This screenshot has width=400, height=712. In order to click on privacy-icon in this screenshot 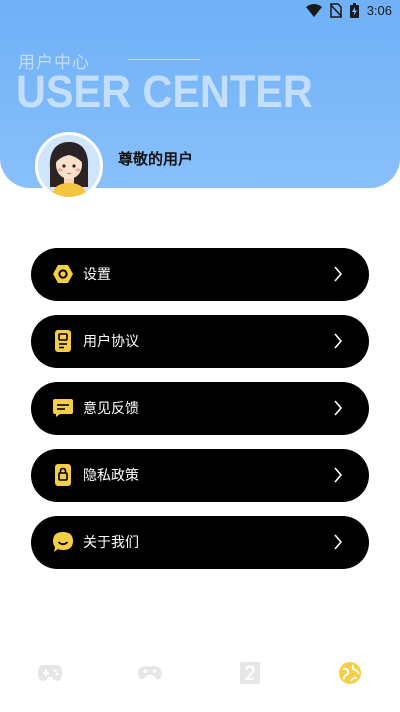, I will do `click(63, 475)`.